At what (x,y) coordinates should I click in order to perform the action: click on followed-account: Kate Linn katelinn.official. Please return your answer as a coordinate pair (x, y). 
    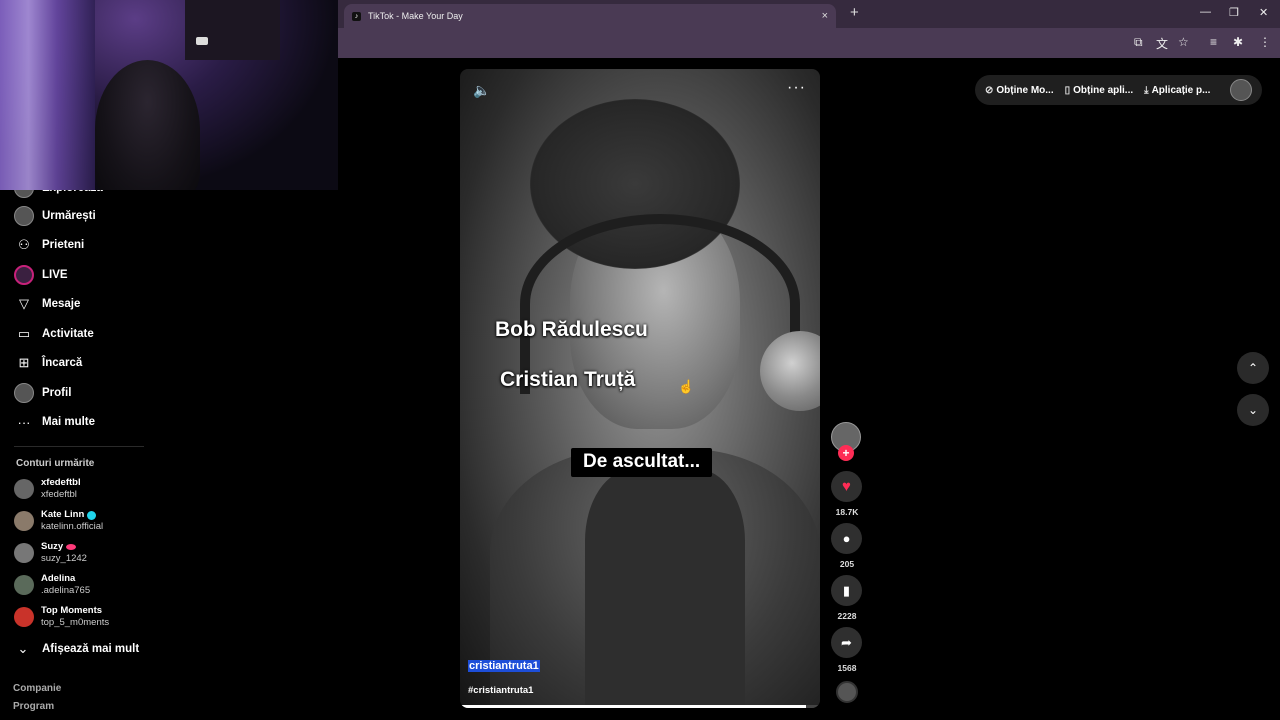
    Looking at the image, I should click on (58, 521).